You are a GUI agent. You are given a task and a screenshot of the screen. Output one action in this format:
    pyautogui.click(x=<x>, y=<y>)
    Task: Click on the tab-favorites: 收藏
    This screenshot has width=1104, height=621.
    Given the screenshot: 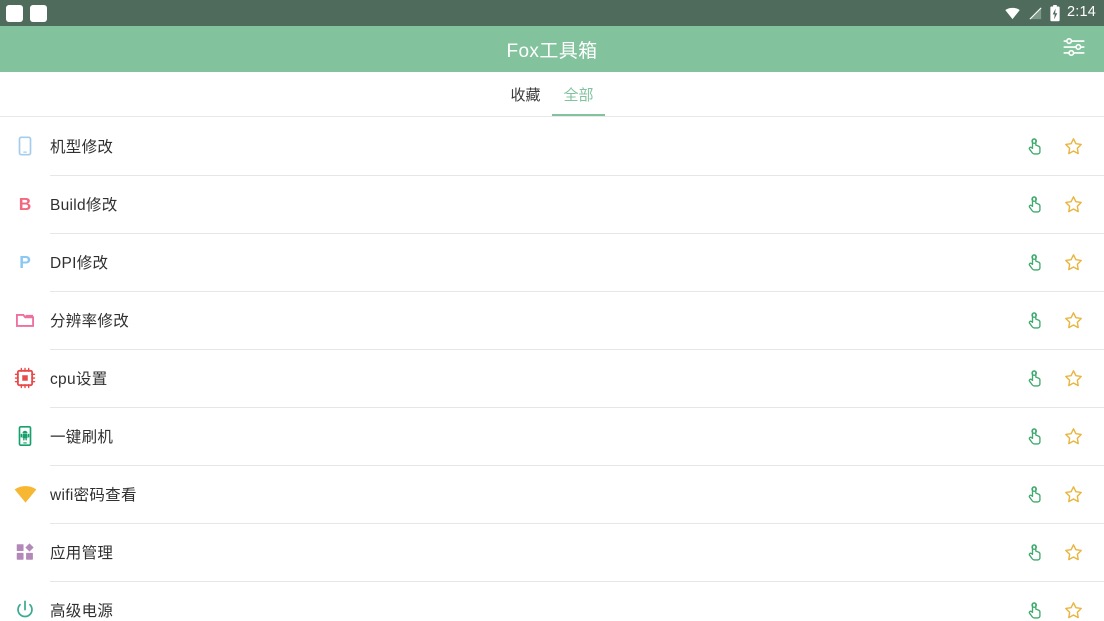 What is the action you would take?
    pyautogui.click(x=525, y=94)
    